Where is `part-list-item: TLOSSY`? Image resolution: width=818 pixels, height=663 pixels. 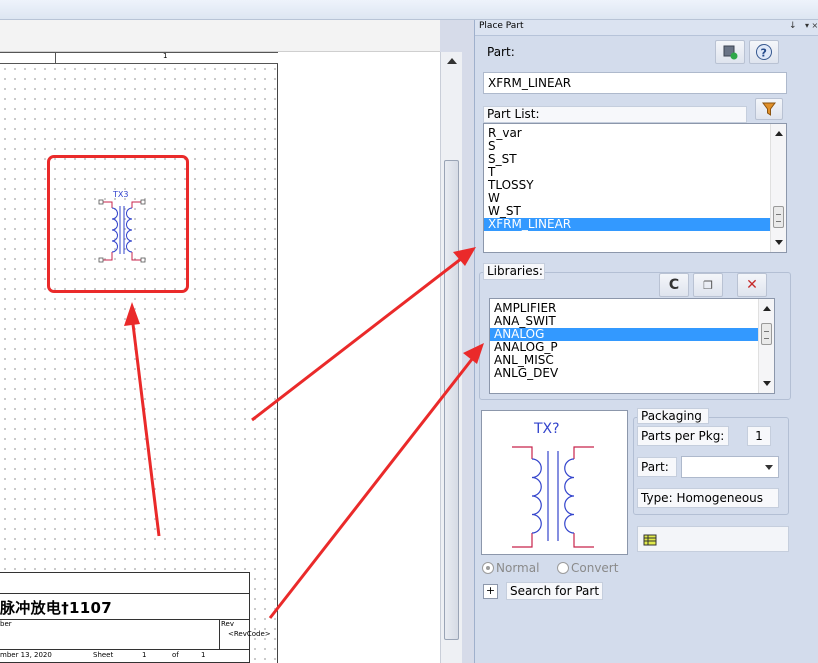
part-list-item: TLOSSY is located at coordinates (635, 185).